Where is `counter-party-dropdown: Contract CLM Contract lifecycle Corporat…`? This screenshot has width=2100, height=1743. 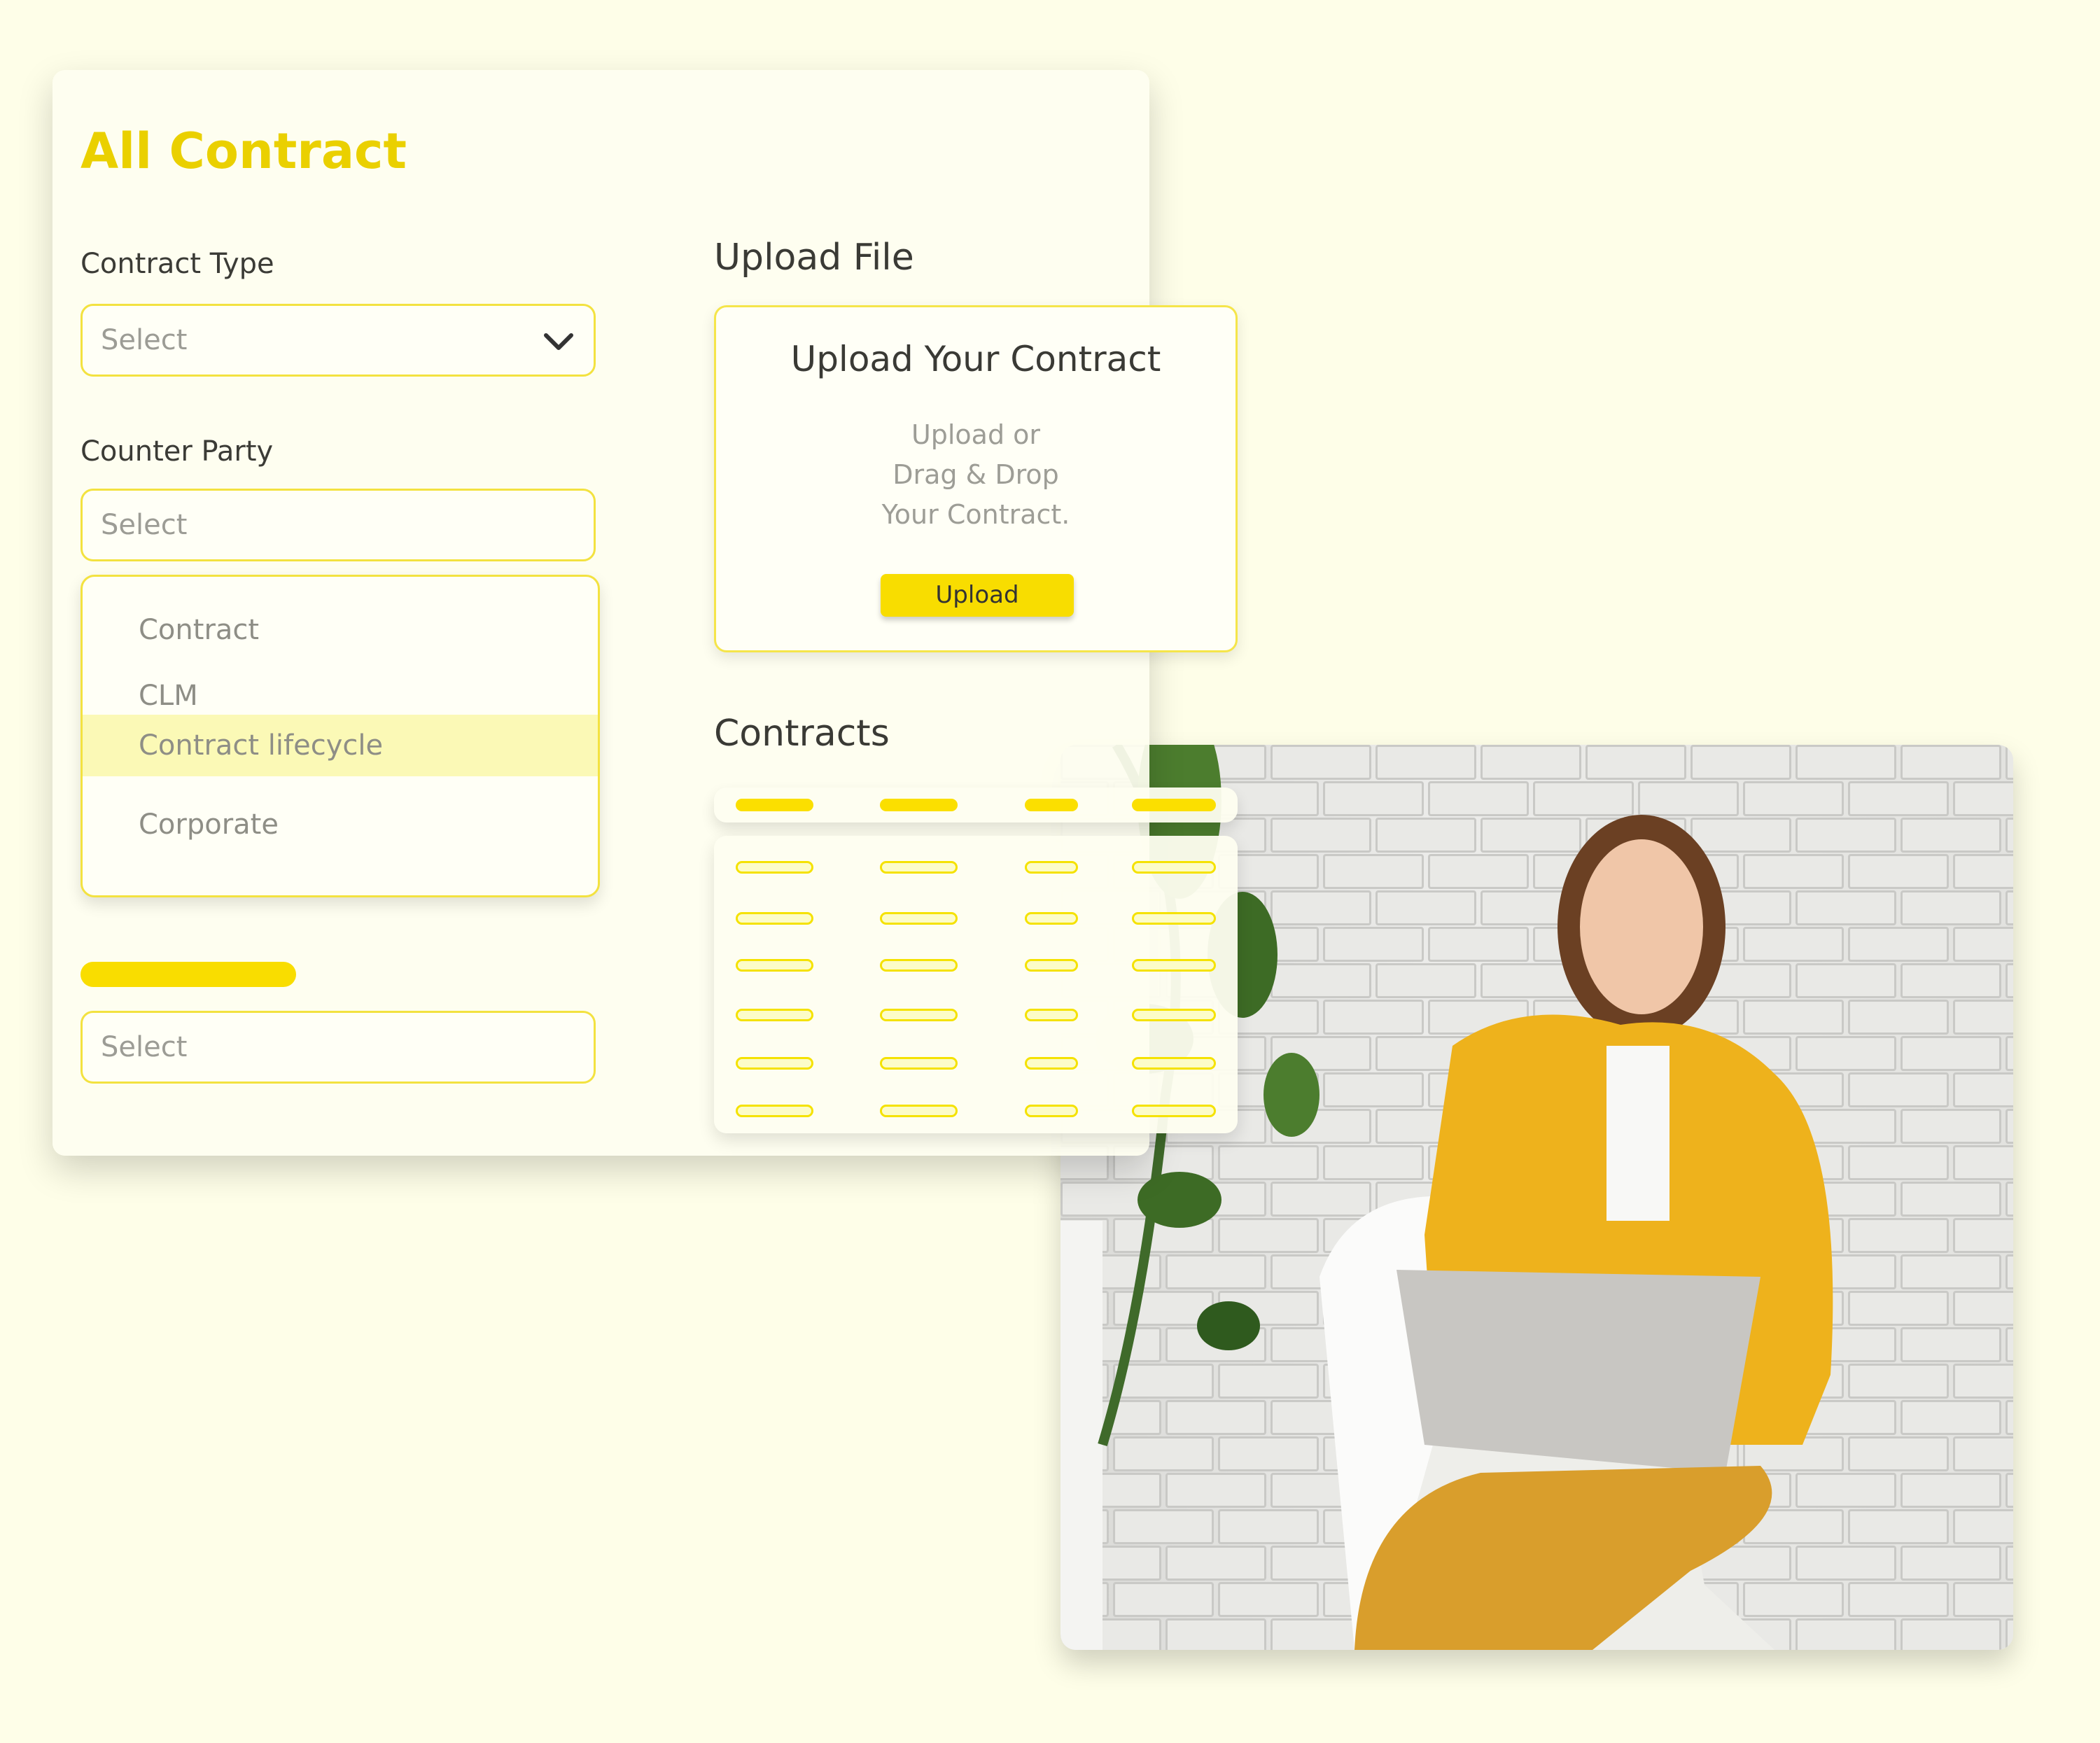
counter-party-dropdown: Contract CLM Contract lifecycle Corporat… is located at coordinates (340, 736).